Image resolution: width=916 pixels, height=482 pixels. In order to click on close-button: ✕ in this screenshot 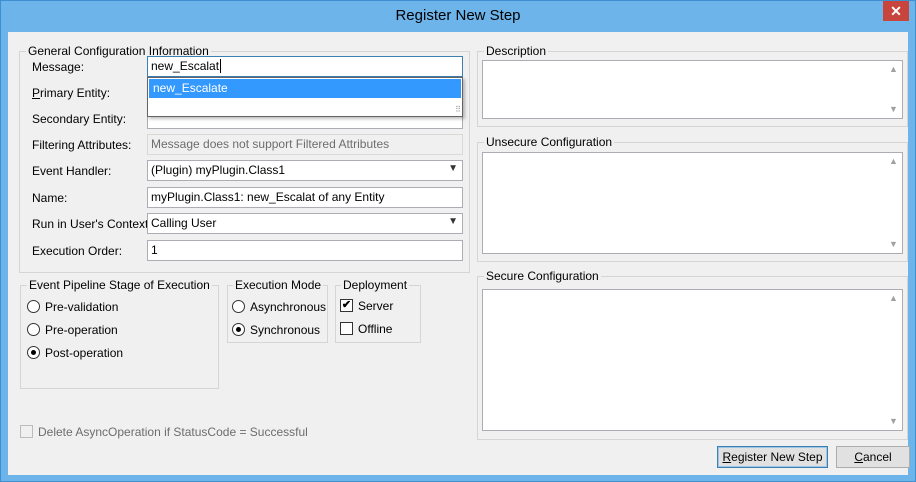, I will do `click(896, 11)`.